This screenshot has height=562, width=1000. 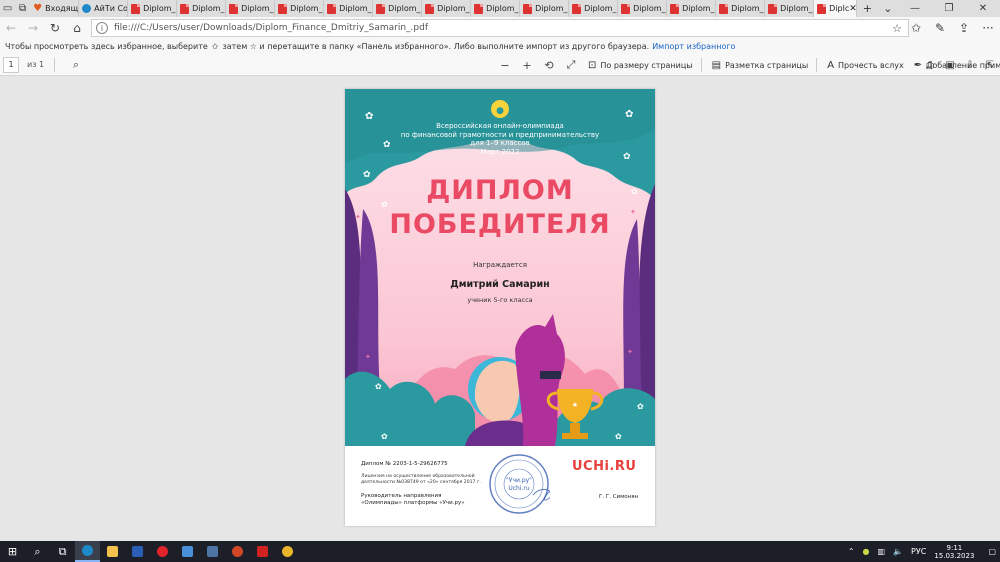 I want to click on fit-page-button: ⊡ По размеру страницы, so click(x=640, y=65).